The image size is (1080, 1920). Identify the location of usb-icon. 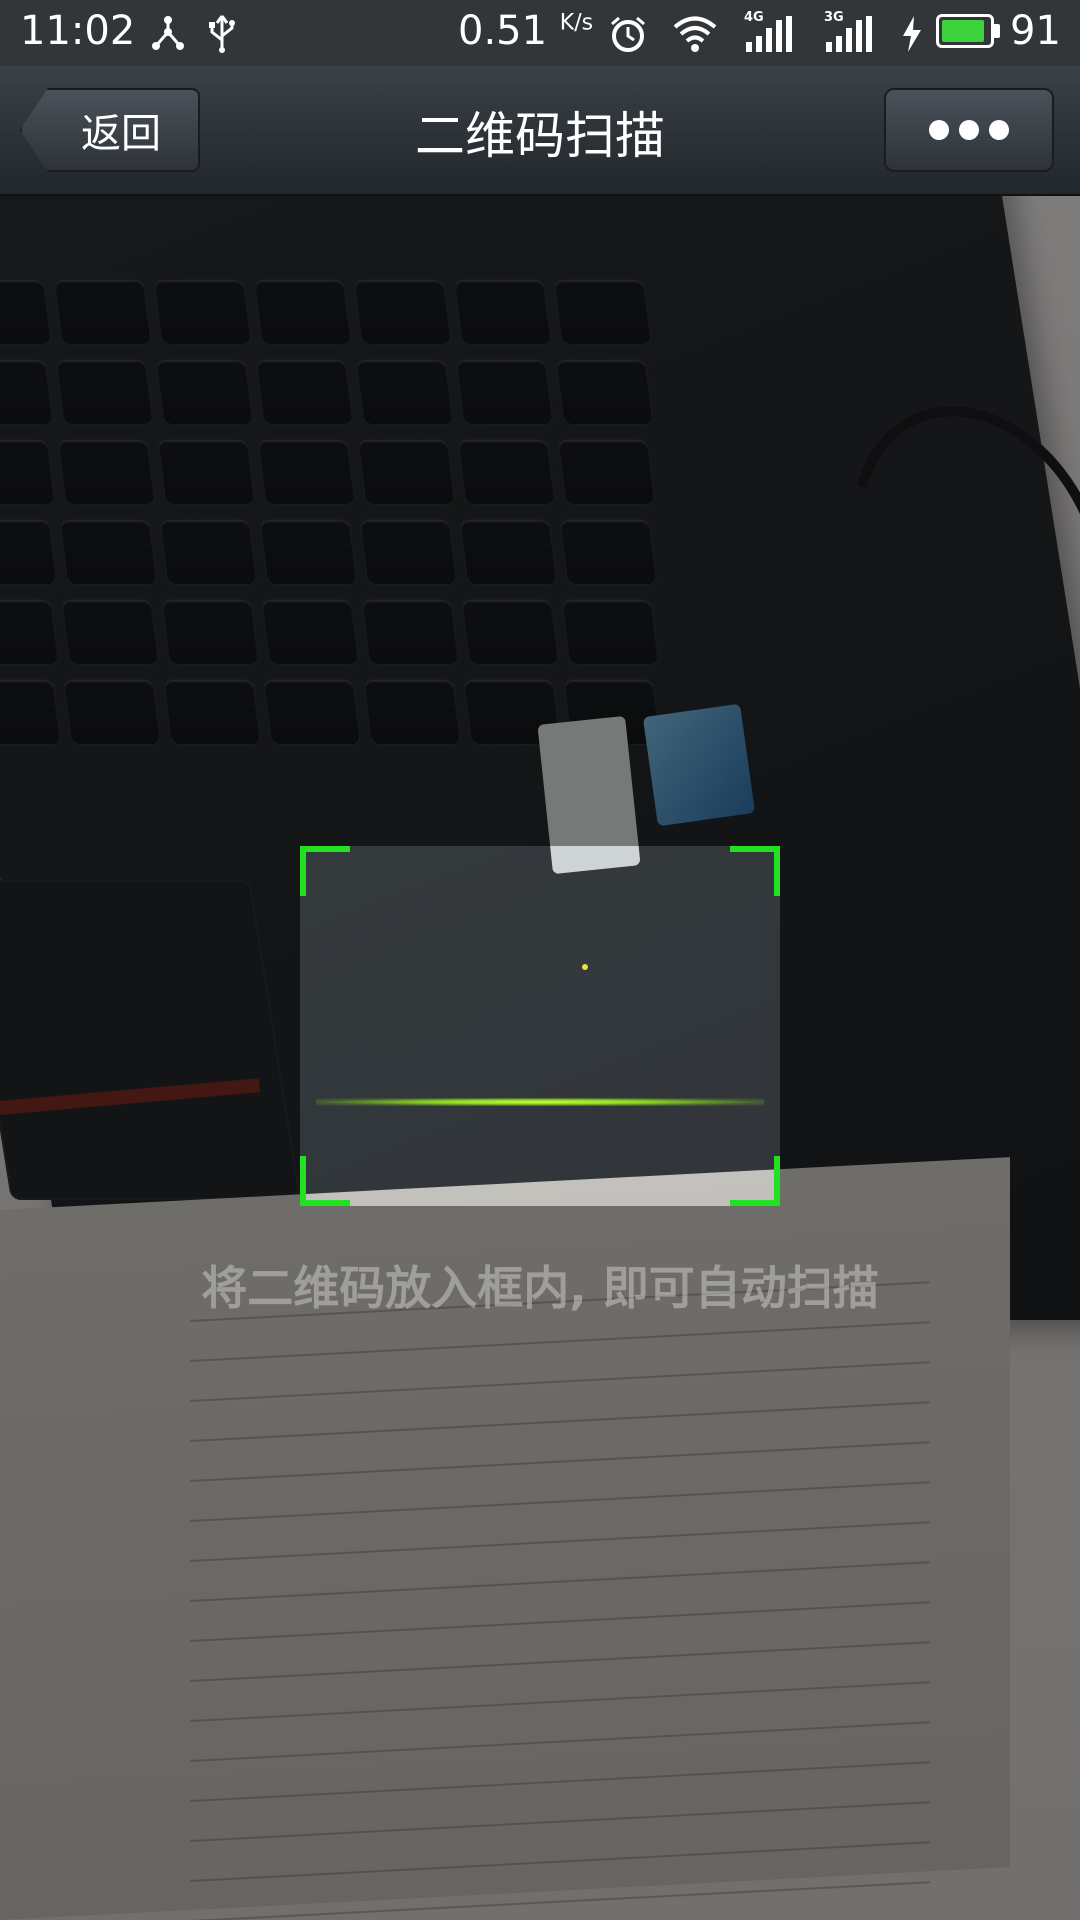
(222, 34).